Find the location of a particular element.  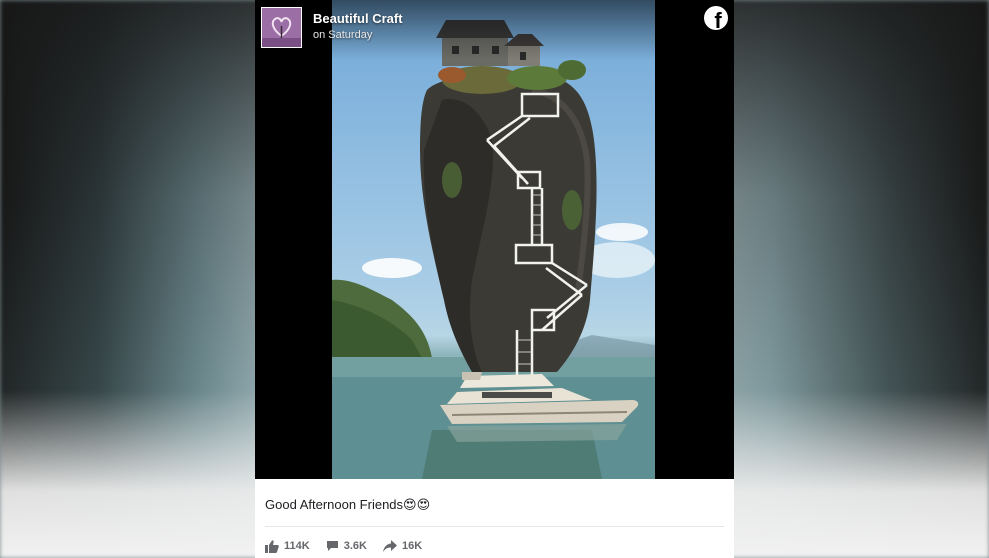

page-name: Beautiful Craft is located at coordinates (358, 18).